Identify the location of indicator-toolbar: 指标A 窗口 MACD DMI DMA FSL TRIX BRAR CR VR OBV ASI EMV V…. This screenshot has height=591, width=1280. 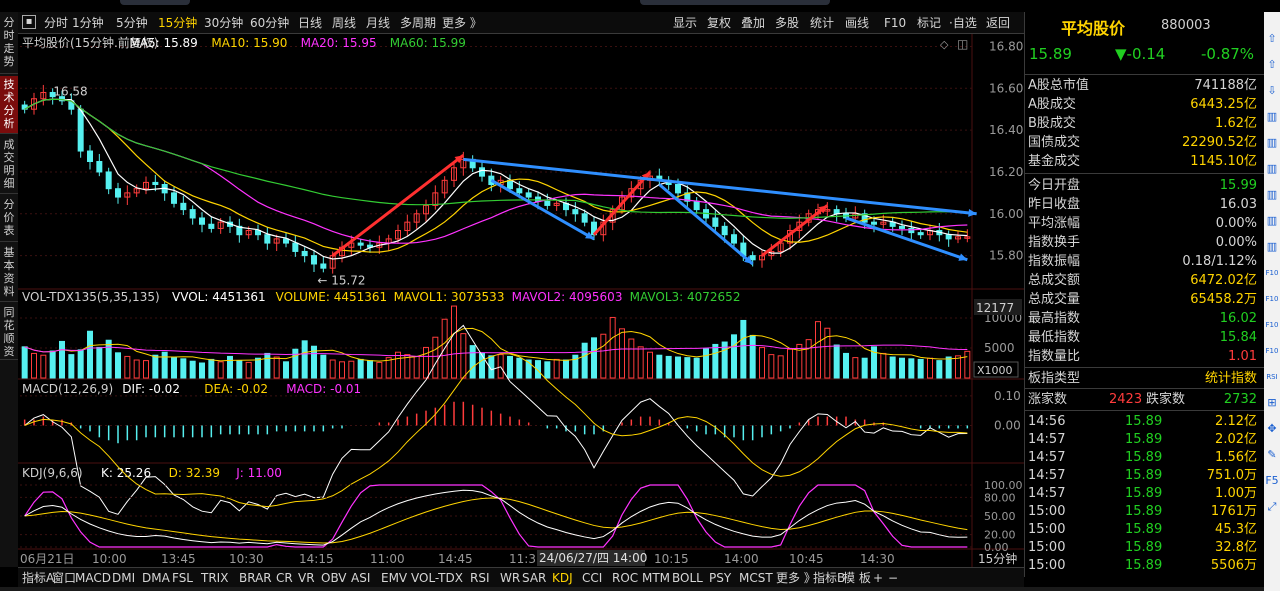
(521, 577).